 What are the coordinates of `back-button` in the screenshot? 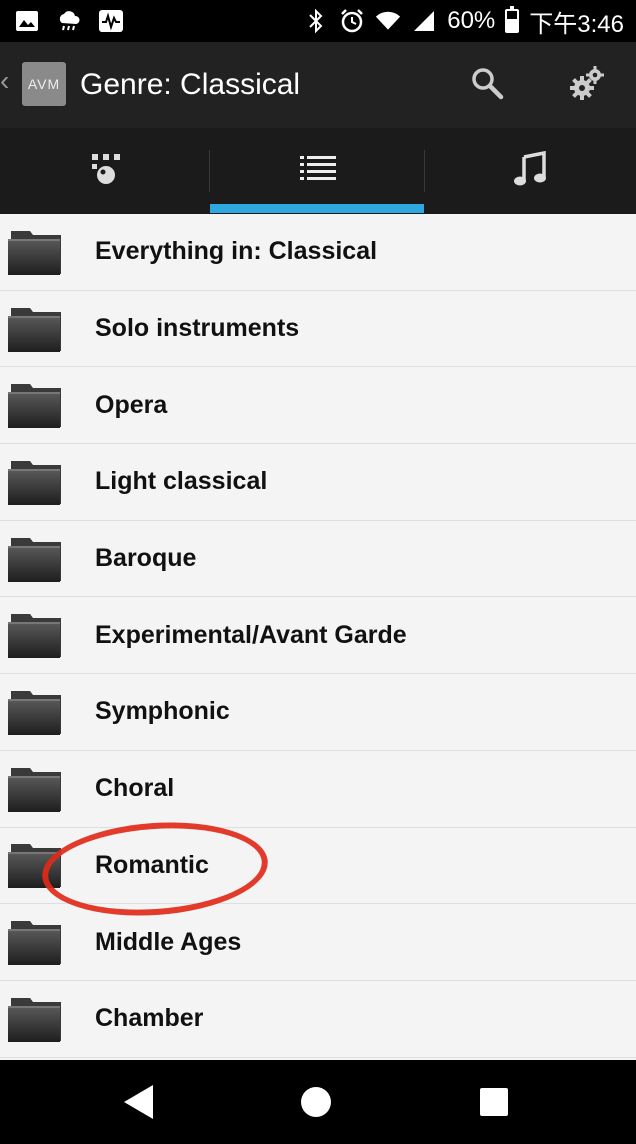 It's located at (138, 1104).